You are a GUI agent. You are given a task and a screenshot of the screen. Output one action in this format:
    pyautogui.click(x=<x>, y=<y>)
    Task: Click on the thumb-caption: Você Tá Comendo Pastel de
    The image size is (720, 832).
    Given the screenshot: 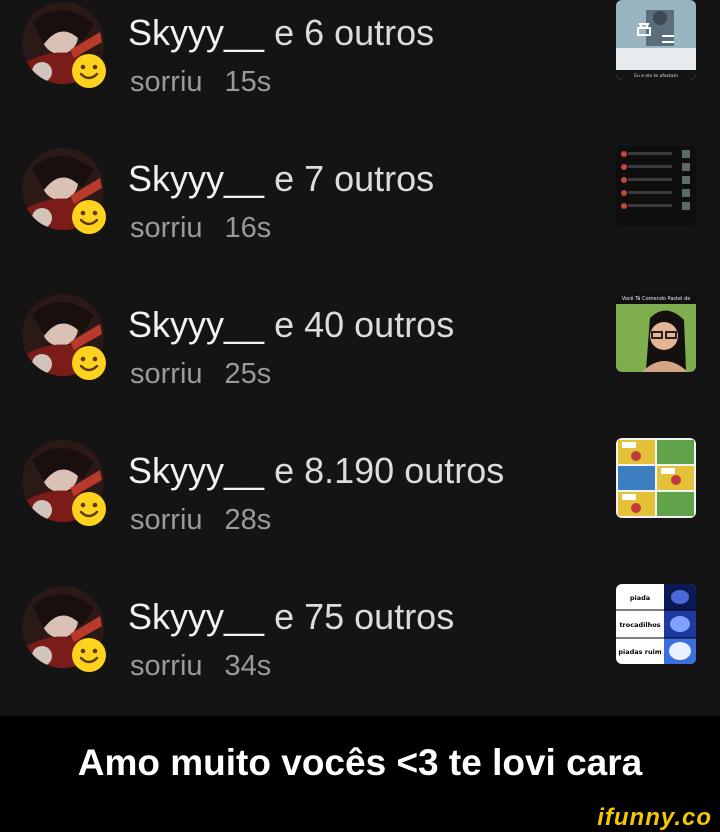 What is the action you would take?
    pyautogui.click(x=656, y=298)
    